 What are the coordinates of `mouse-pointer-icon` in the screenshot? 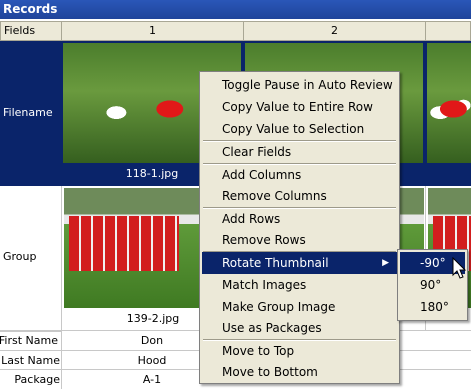 It's located at (459, 268).